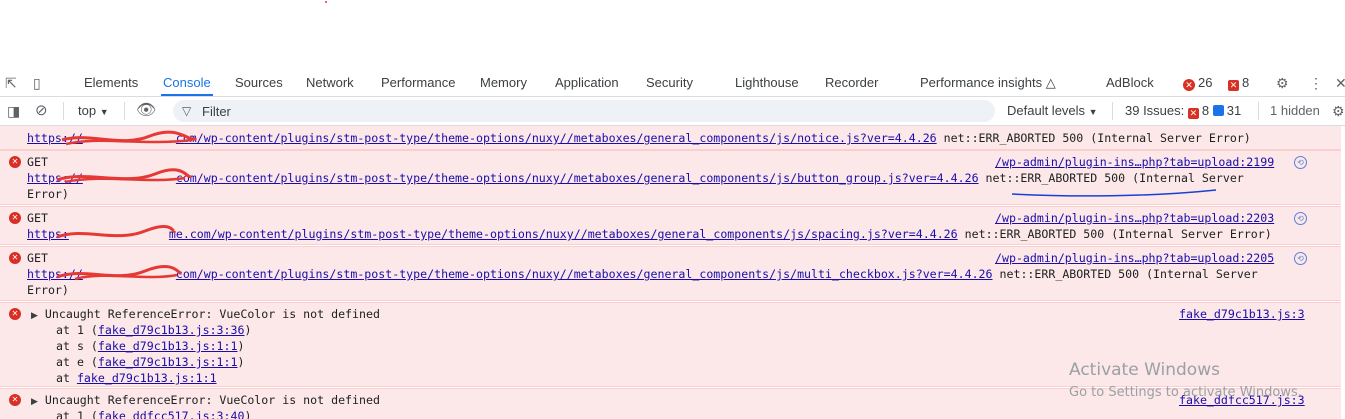 This screenshot has width=1345, height=419. What do you see at coordinates (146, 111) in the screenshot?
I see `live-expression-eye-icon: 👁` at bounding box center [146, 111].